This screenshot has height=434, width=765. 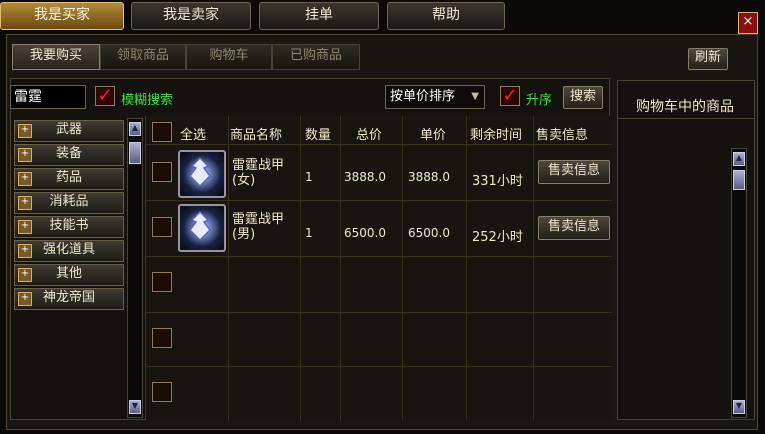 What do you see at coordinates (369, 135) in the screenshot?
I see `header-total-price: 总价` at bounding box center [369, 135].